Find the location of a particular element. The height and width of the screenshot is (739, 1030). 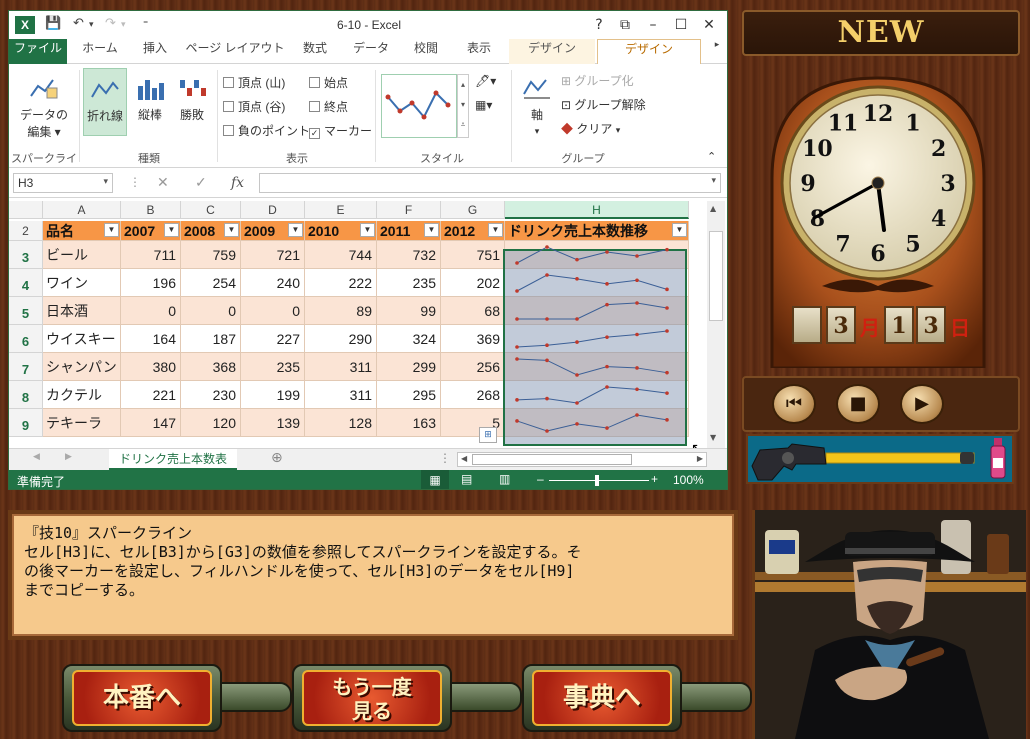

table-cell-value: 721 is located at coordinates (273, 255).